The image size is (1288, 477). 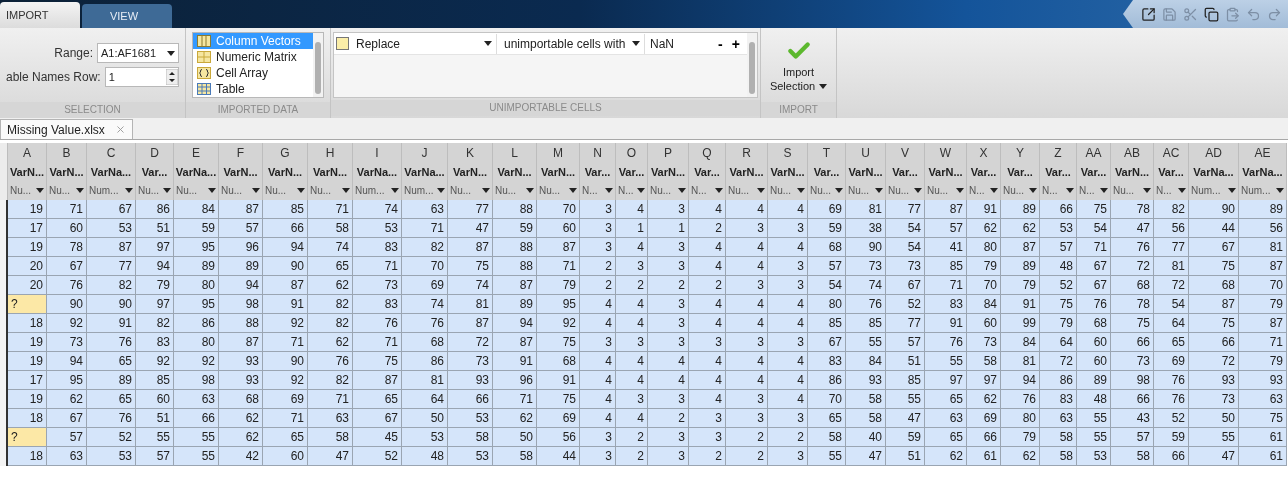 I want to click on add-button: +, so click(x=735, y=43).